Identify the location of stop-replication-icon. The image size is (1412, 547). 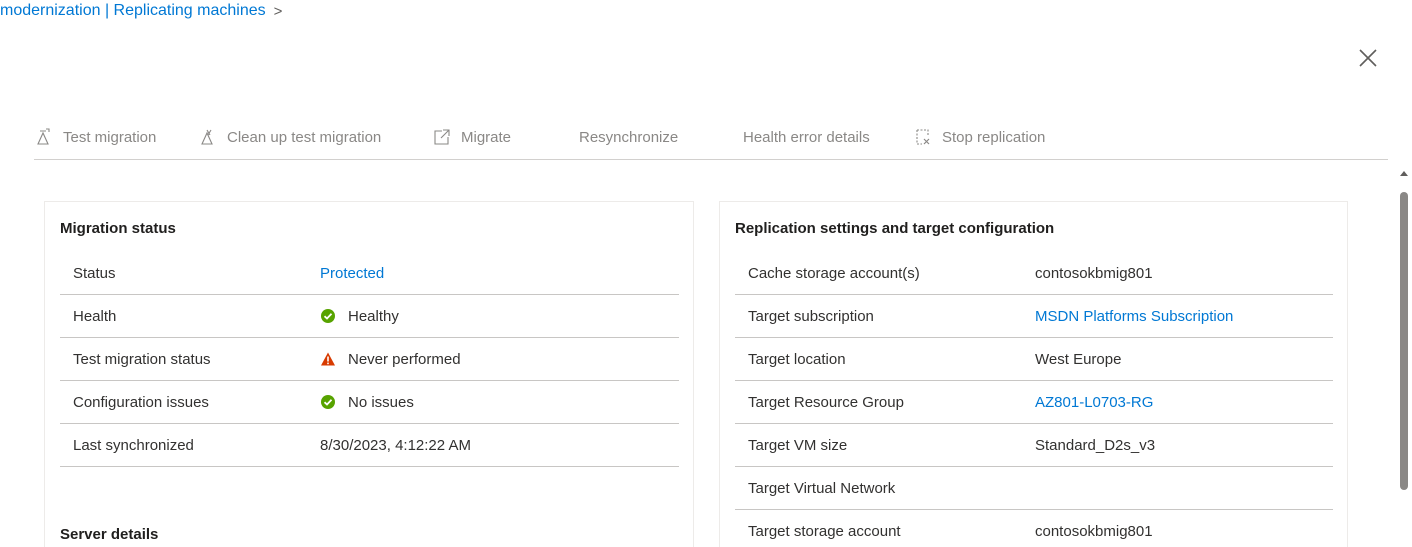
(923, 137).